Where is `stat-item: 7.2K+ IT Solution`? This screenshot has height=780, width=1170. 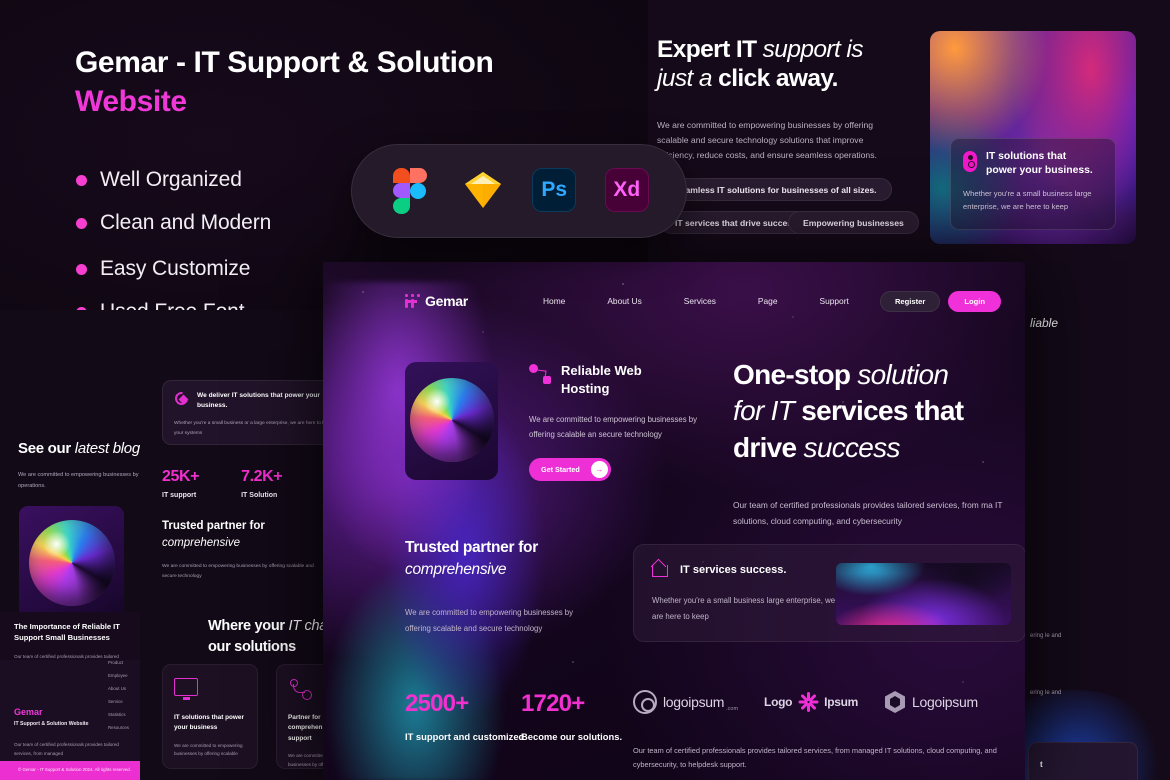
stat-item: 7.2K+ IT Solution is located at coordinates (262, 483).